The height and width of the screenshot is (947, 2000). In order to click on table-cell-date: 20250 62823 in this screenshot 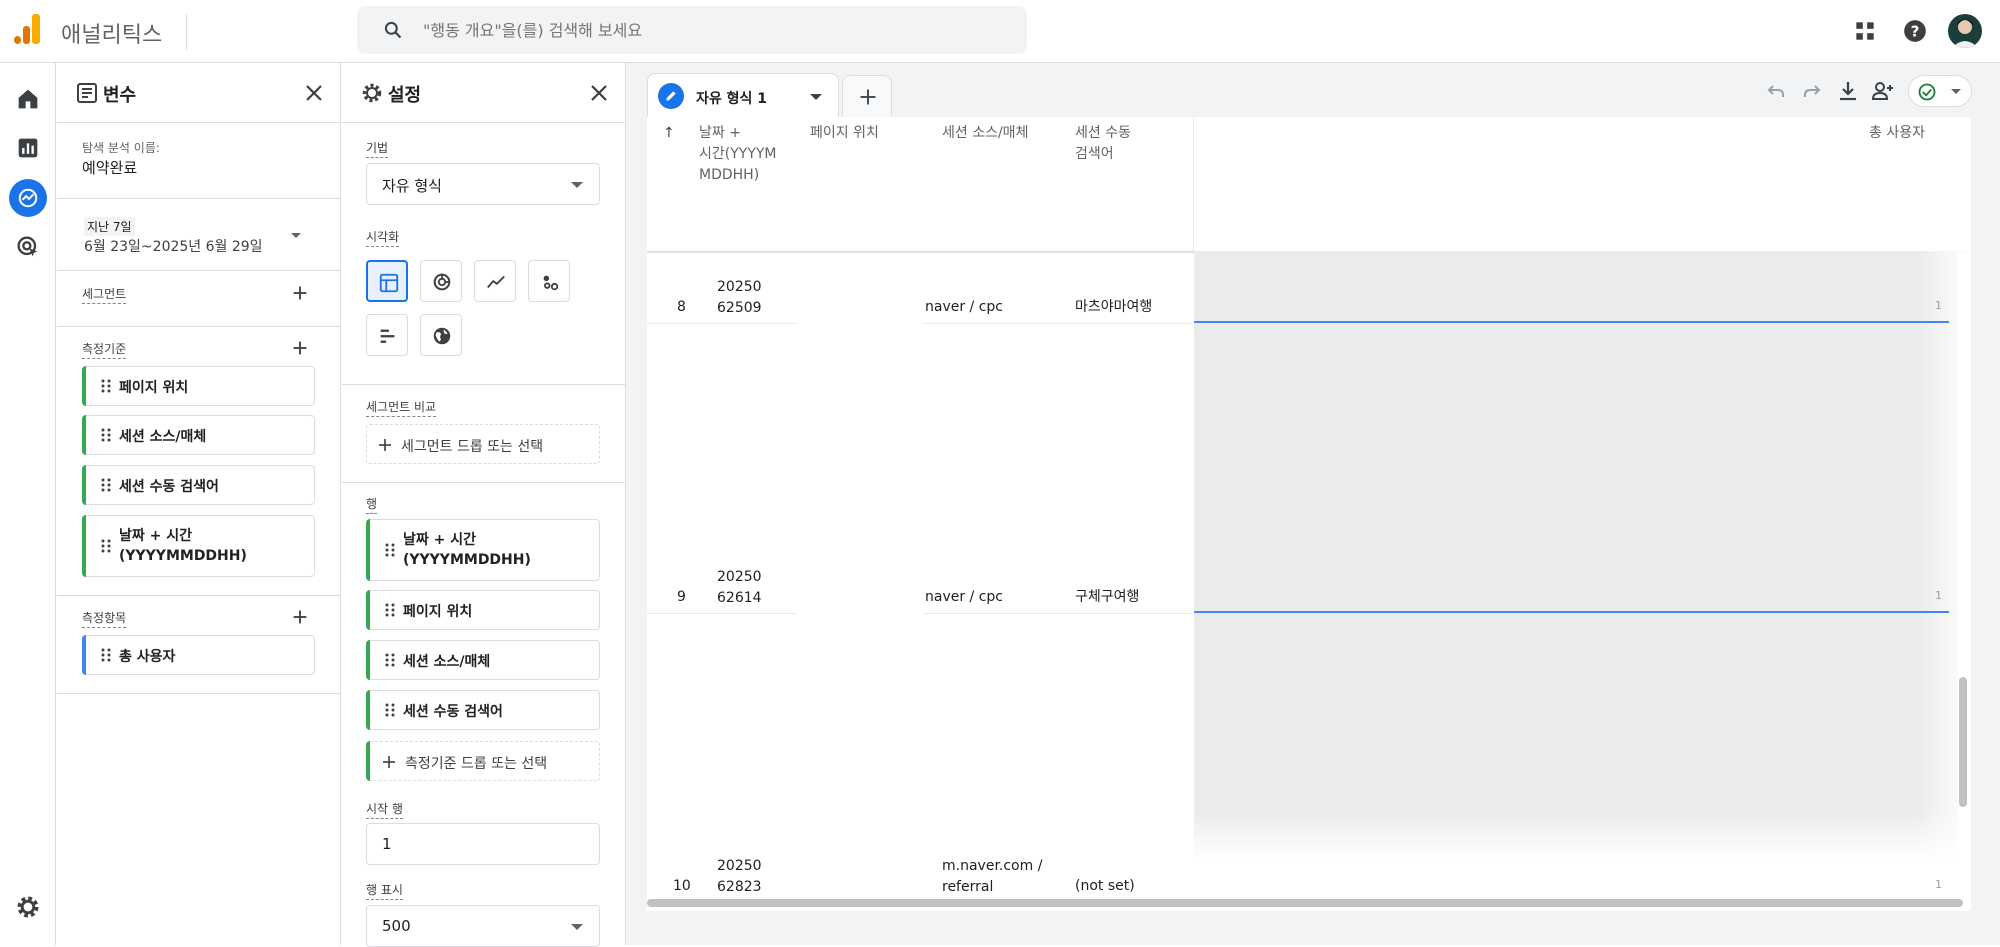, I will do `click(739, 877)`.